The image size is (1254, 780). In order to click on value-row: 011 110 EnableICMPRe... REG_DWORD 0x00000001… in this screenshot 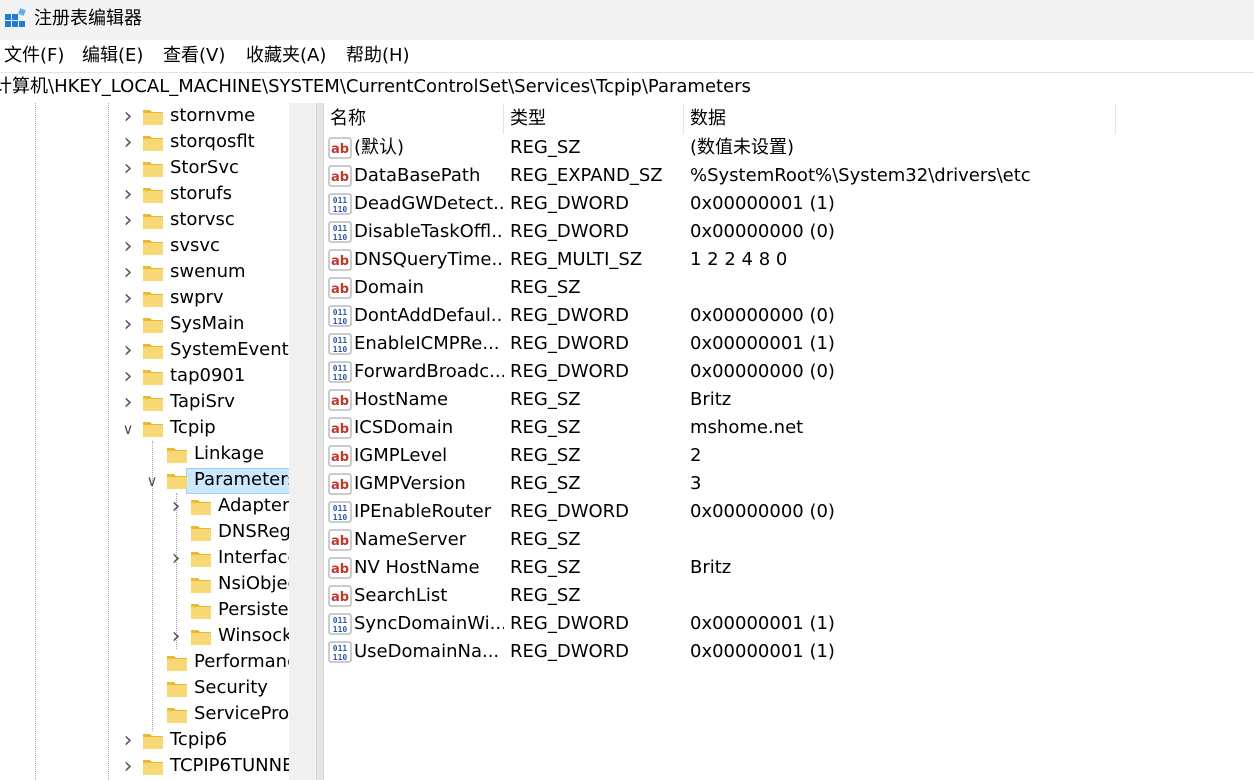, I will do `click(789, 344)`.